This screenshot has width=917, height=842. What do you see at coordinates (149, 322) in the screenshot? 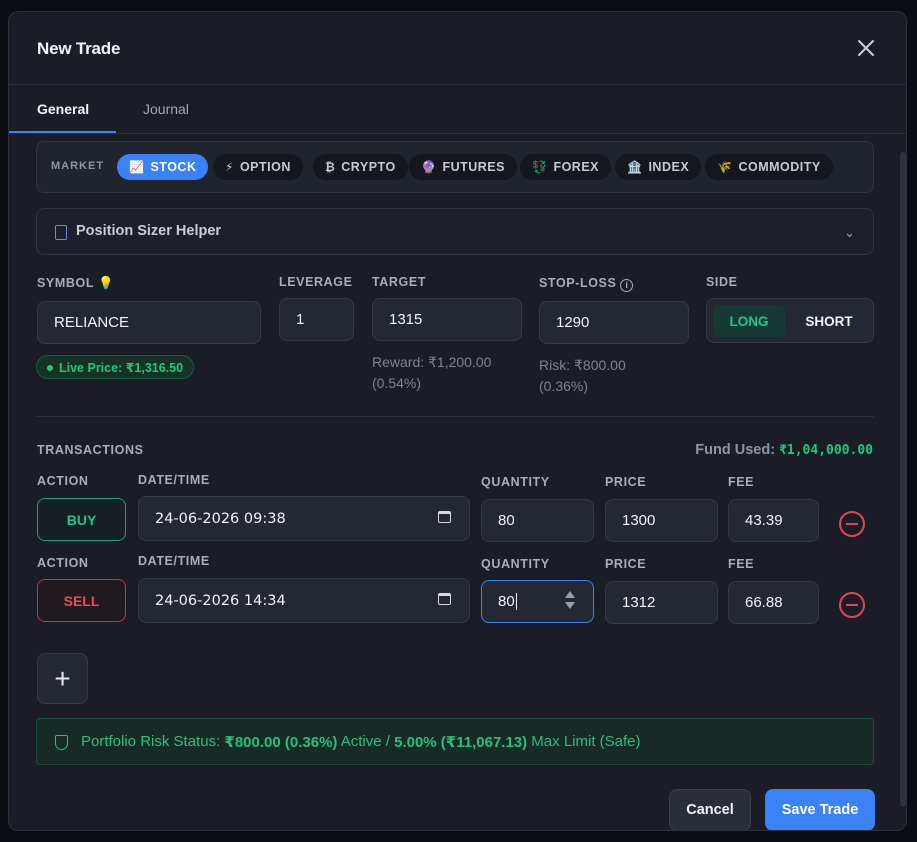
I see `symbol-input: RELIANCE` at bounding box center [149, 322].